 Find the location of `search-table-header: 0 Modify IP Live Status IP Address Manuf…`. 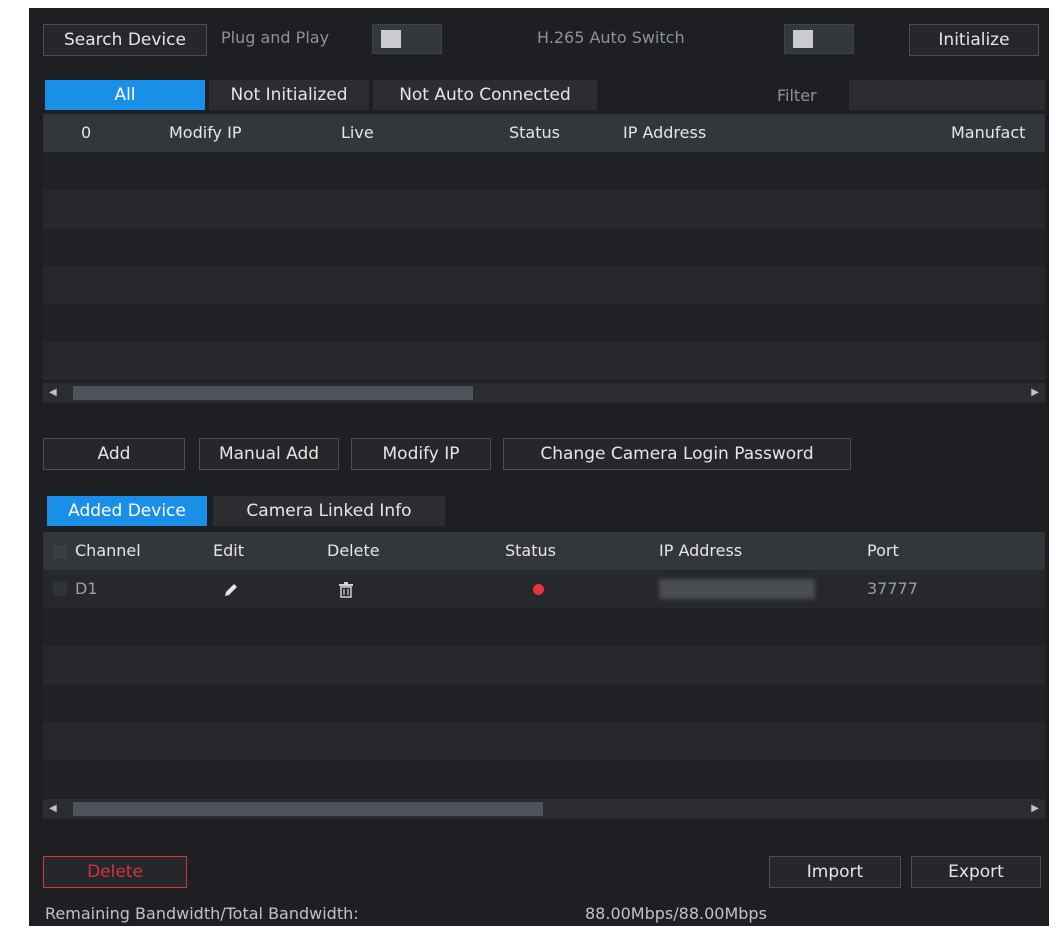

search-table-header: 0 Modify IP Live Status IP Address Manuf… is located at coordinates (544, 133).